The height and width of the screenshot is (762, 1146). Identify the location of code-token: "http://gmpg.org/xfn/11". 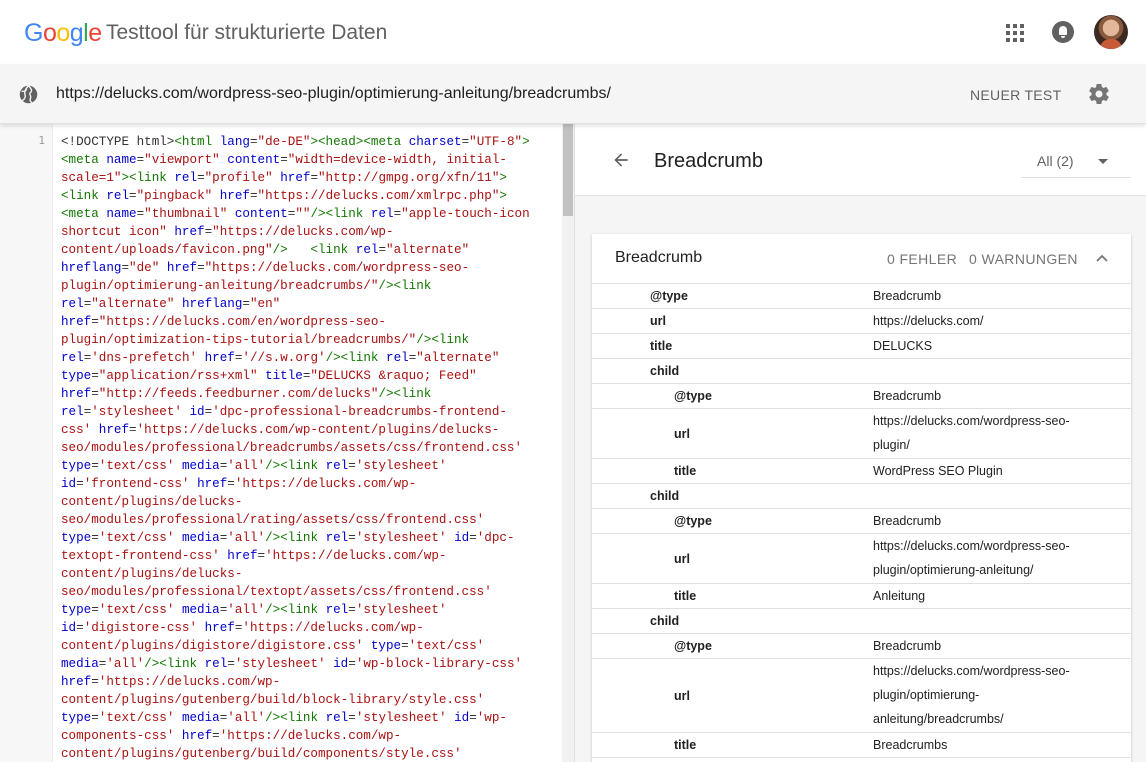
(409, 178).